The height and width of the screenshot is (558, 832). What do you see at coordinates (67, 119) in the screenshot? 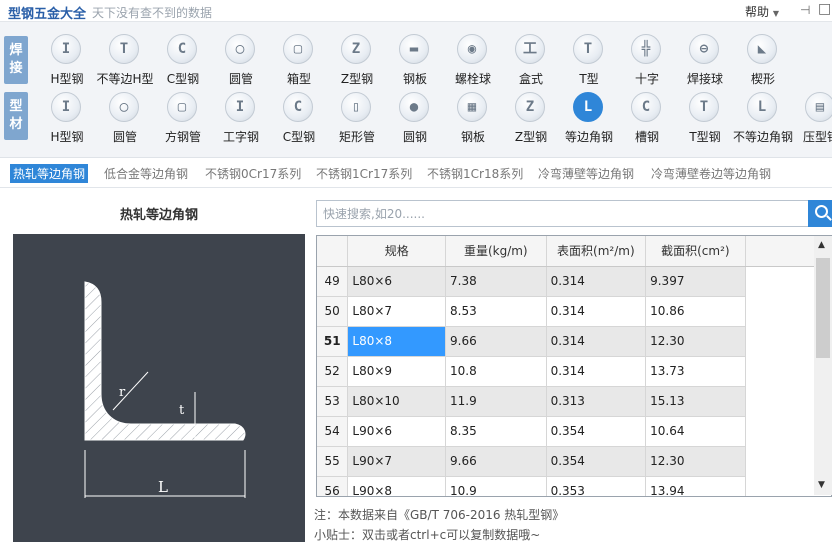
I see `tool-row2-0: I H型钢` at bounding box center [67, 119].